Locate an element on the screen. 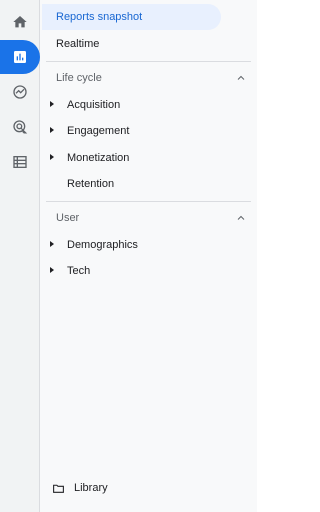 This screenshot has width=320, height=512. library-button: Library is located at coordinates (80, 488).